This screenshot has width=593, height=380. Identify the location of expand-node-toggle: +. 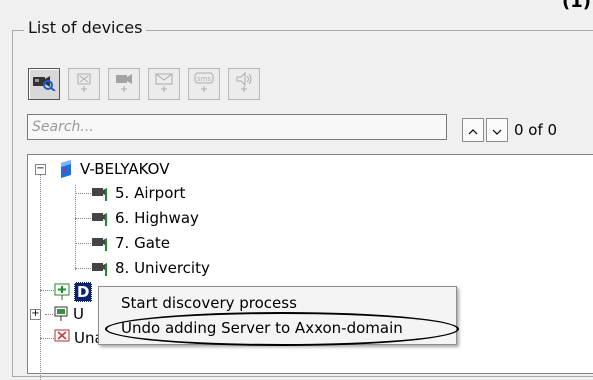
(35, 314).